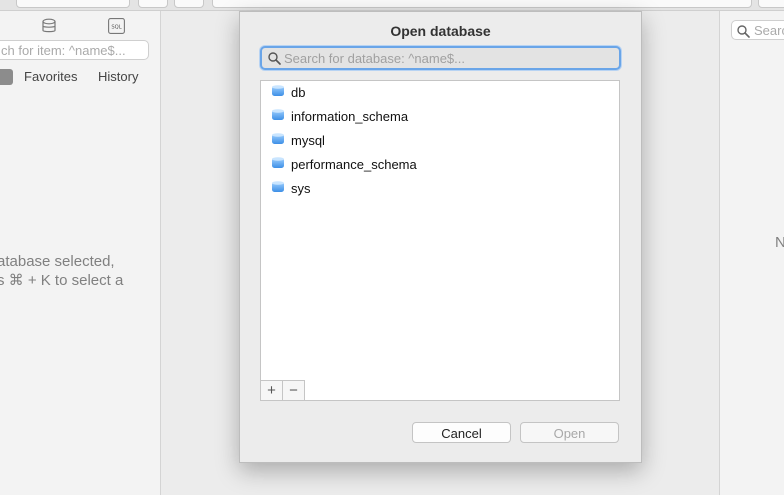 The image size is (784, 495). Describe the element at coordinates (569, 432) in the screenshot. I see `open-button: Open` at that location.